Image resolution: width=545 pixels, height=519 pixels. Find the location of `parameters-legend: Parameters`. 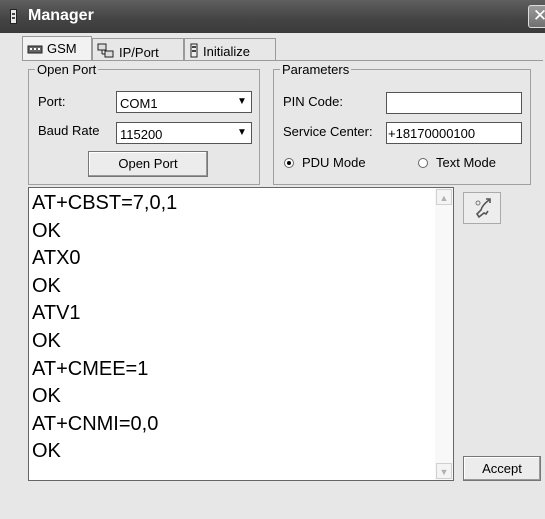

parameters-legend: Parameters is located at coordinates (316, 69).